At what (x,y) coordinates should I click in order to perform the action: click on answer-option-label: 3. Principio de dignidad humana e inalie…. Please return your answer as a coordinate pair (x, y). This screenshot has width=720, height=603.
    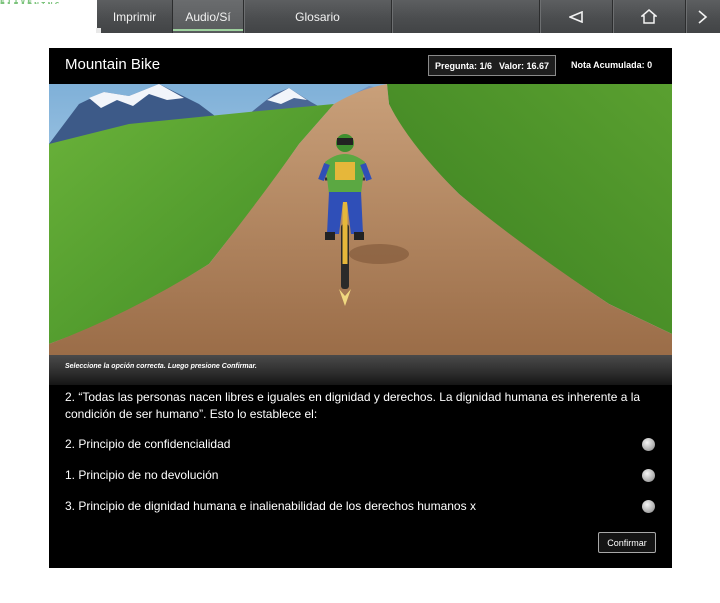
    Looking at the image, I should click on (270, 506).